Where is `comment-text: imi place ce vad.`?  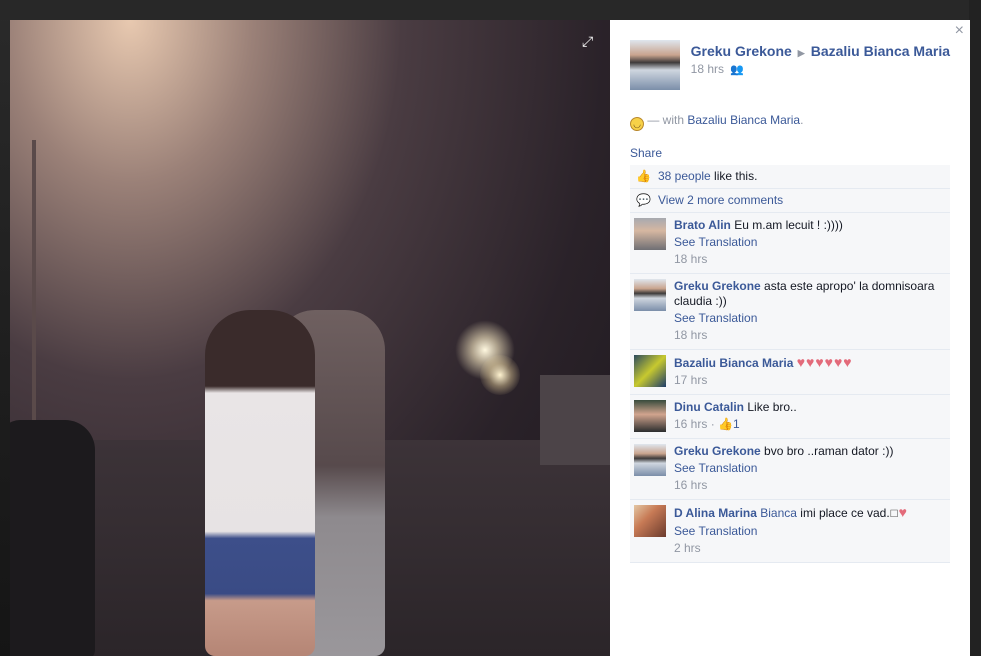 comment-text: imi place ce vad. is located at coordinates (845, 513).